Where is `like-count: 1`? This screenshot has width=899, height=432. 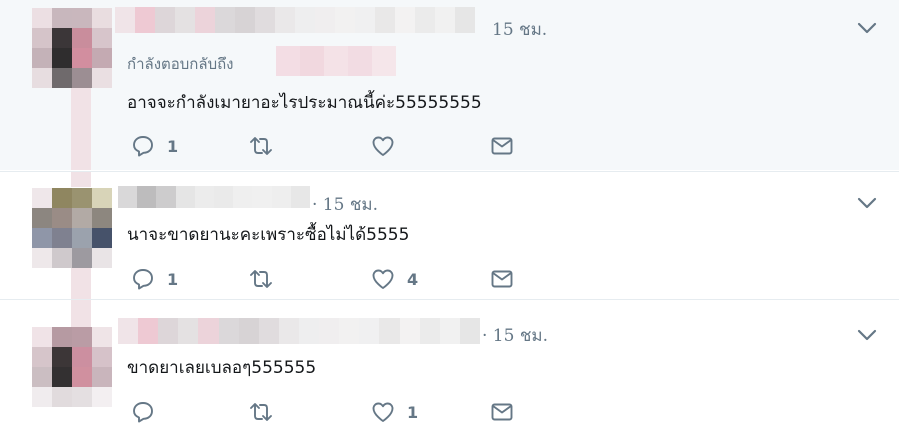
like-count: 1 is located at coordinates (413, 412).